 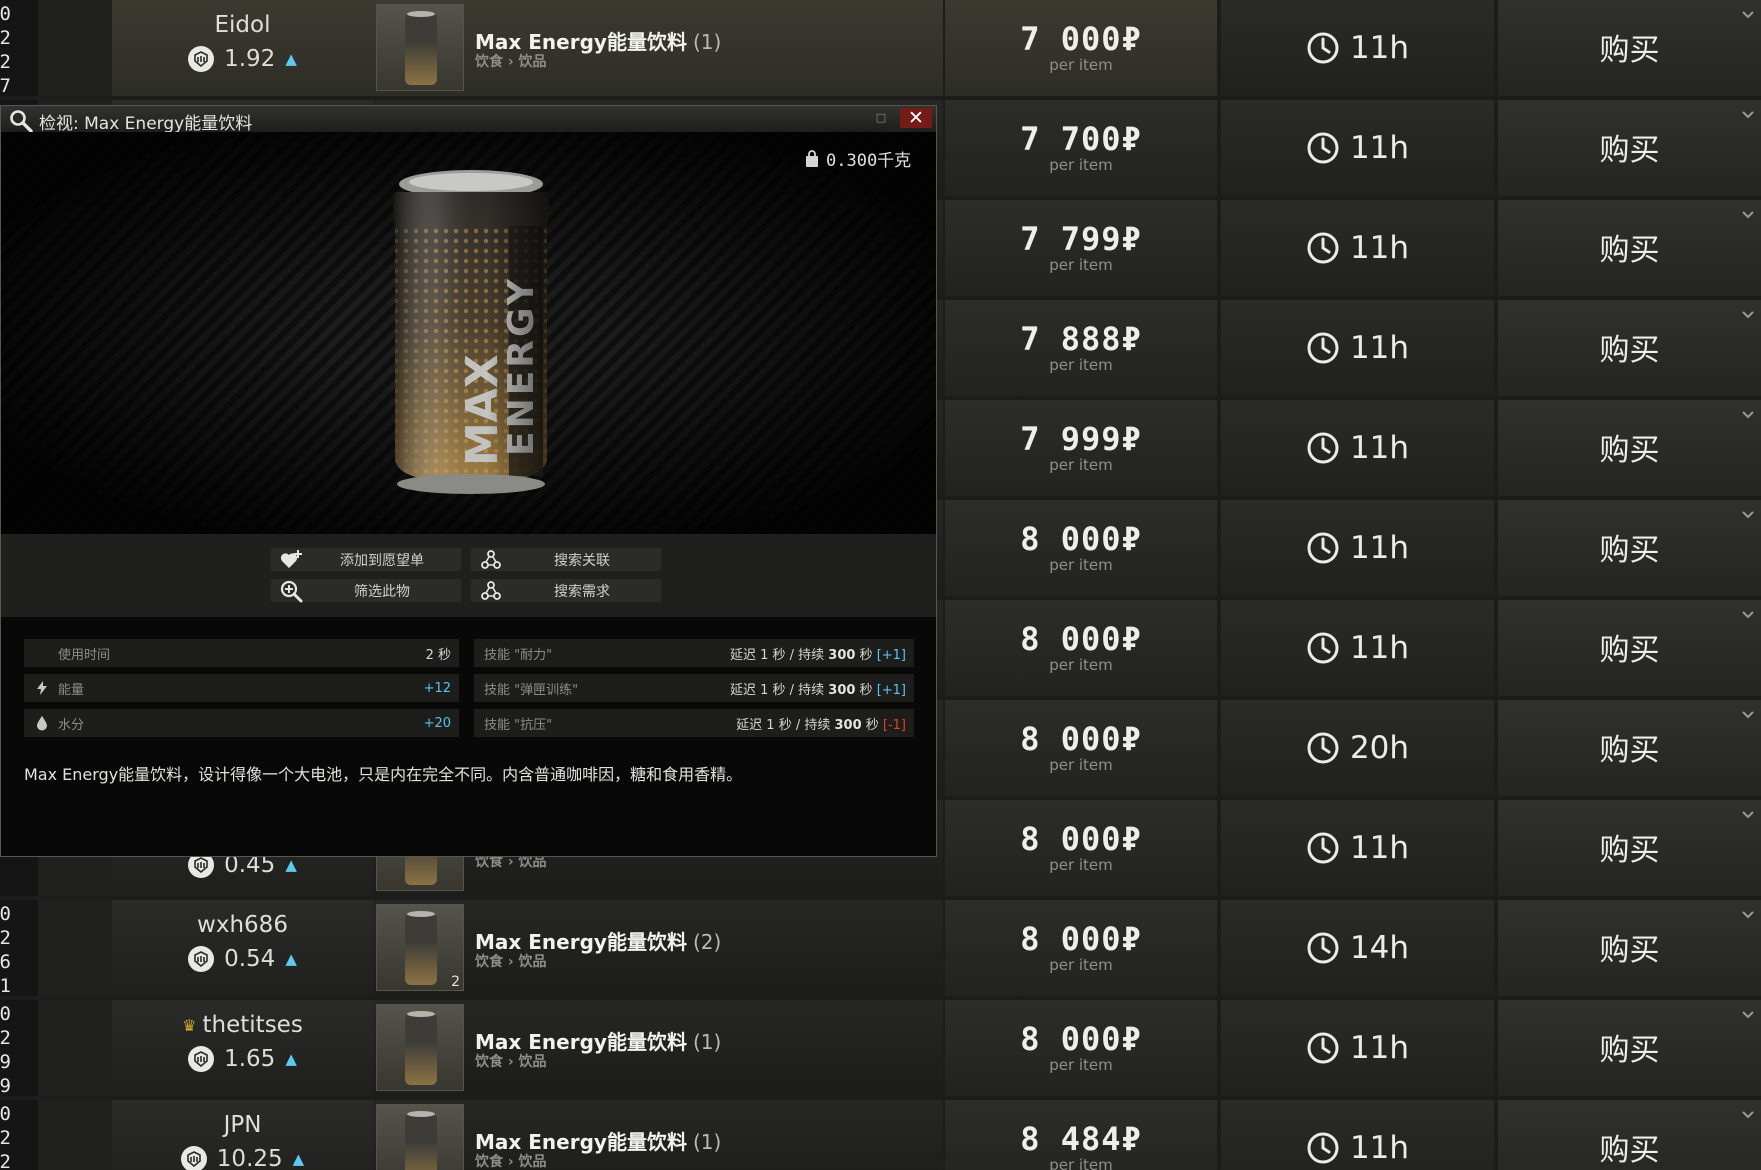 What do you see at coordinates (916, 118) in the screenshot?
I see `close-button: ✕` at bounding box center [916, 118].